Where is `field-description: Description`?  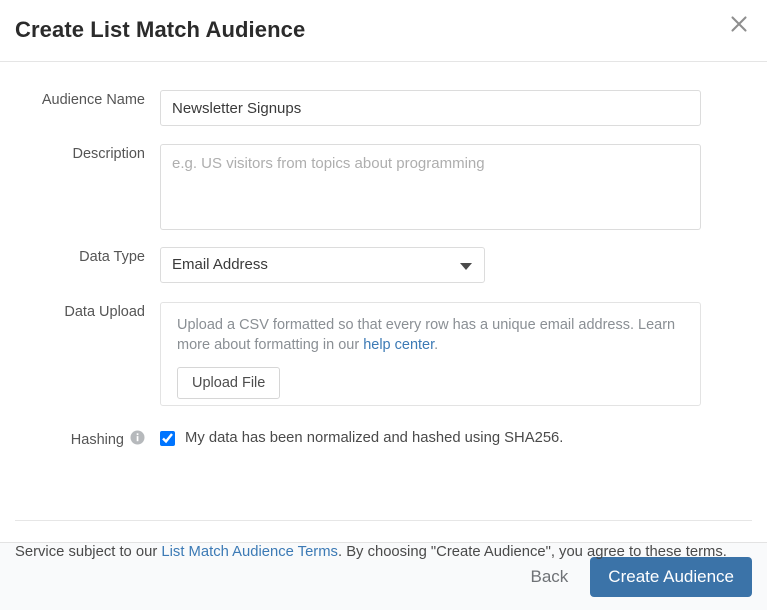 field-description: Description is located at coordinates (383, 187).